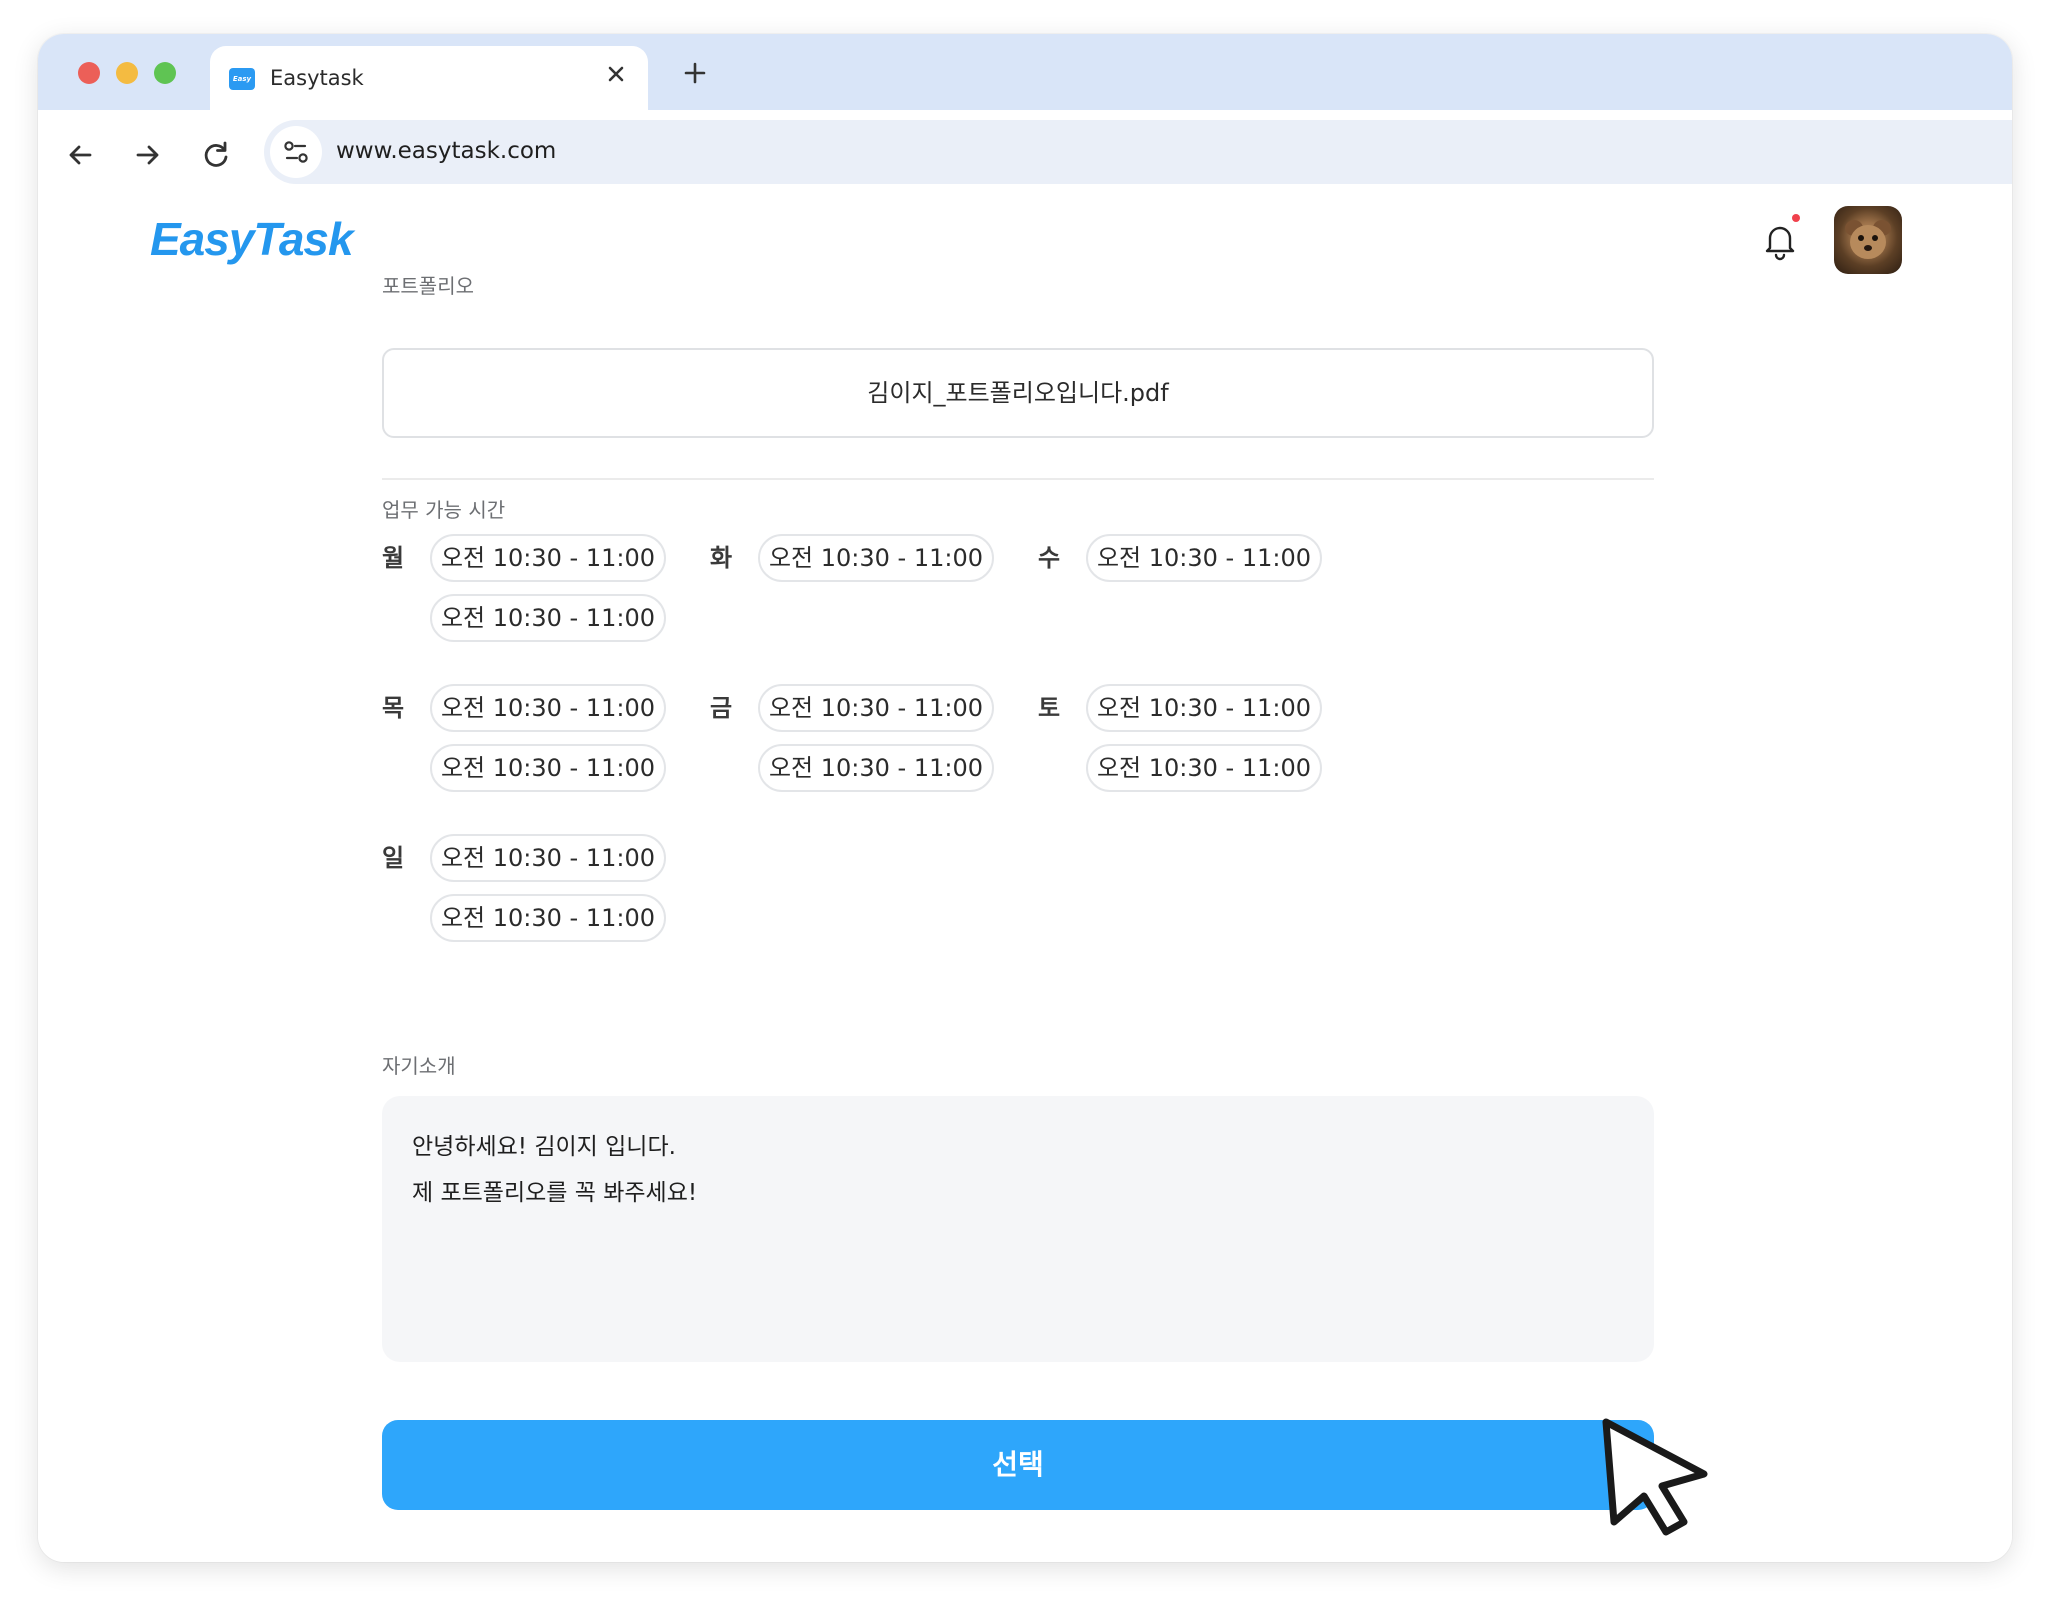 This screenshot has height=1601, width=2048. What do you see at coordinates (616, 74) in the screenshot?
I see `close-tab-icon` at bounding box center [616, 74].